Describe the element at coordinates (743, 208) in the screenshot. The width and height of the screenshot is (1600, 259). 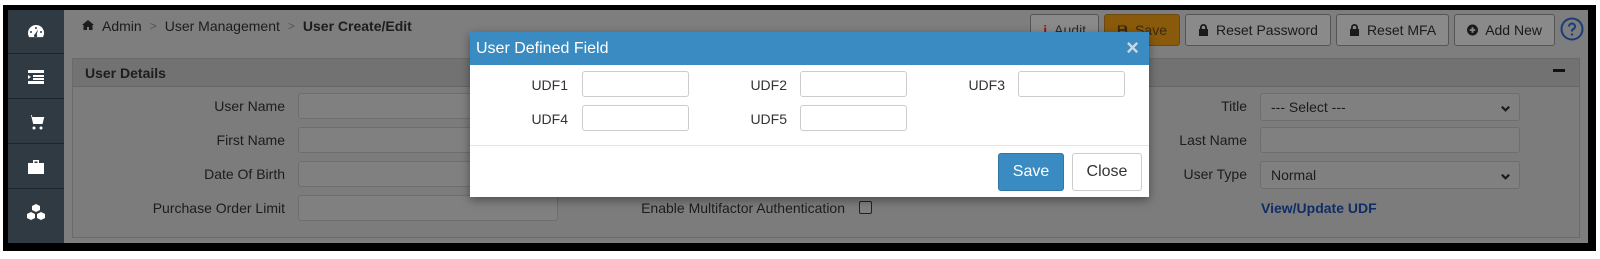
I see `enable-mfa-label: Enable Multifactor Authentication` at that location.